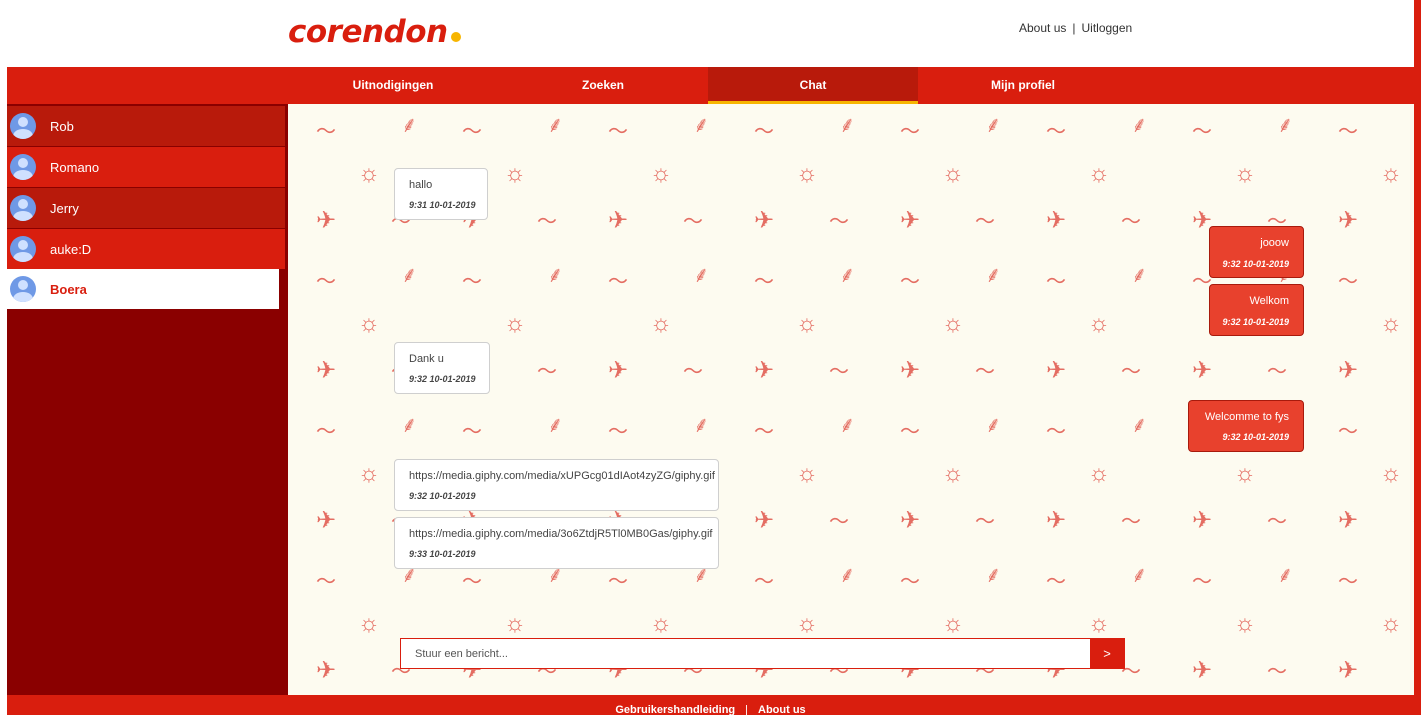  What do you see at coordinates (442, 554) in the screenshot?
I see `message-timestamp: 9:33 10-01-2019` at bounding box center [442, 554].